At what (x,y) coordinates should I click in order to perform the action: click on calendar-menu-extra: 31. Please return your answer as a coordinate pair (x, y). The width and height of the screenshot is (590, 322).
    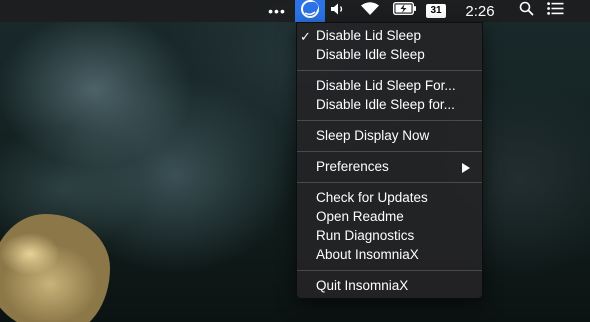
    Looking at the image, I should click on (436, 11).